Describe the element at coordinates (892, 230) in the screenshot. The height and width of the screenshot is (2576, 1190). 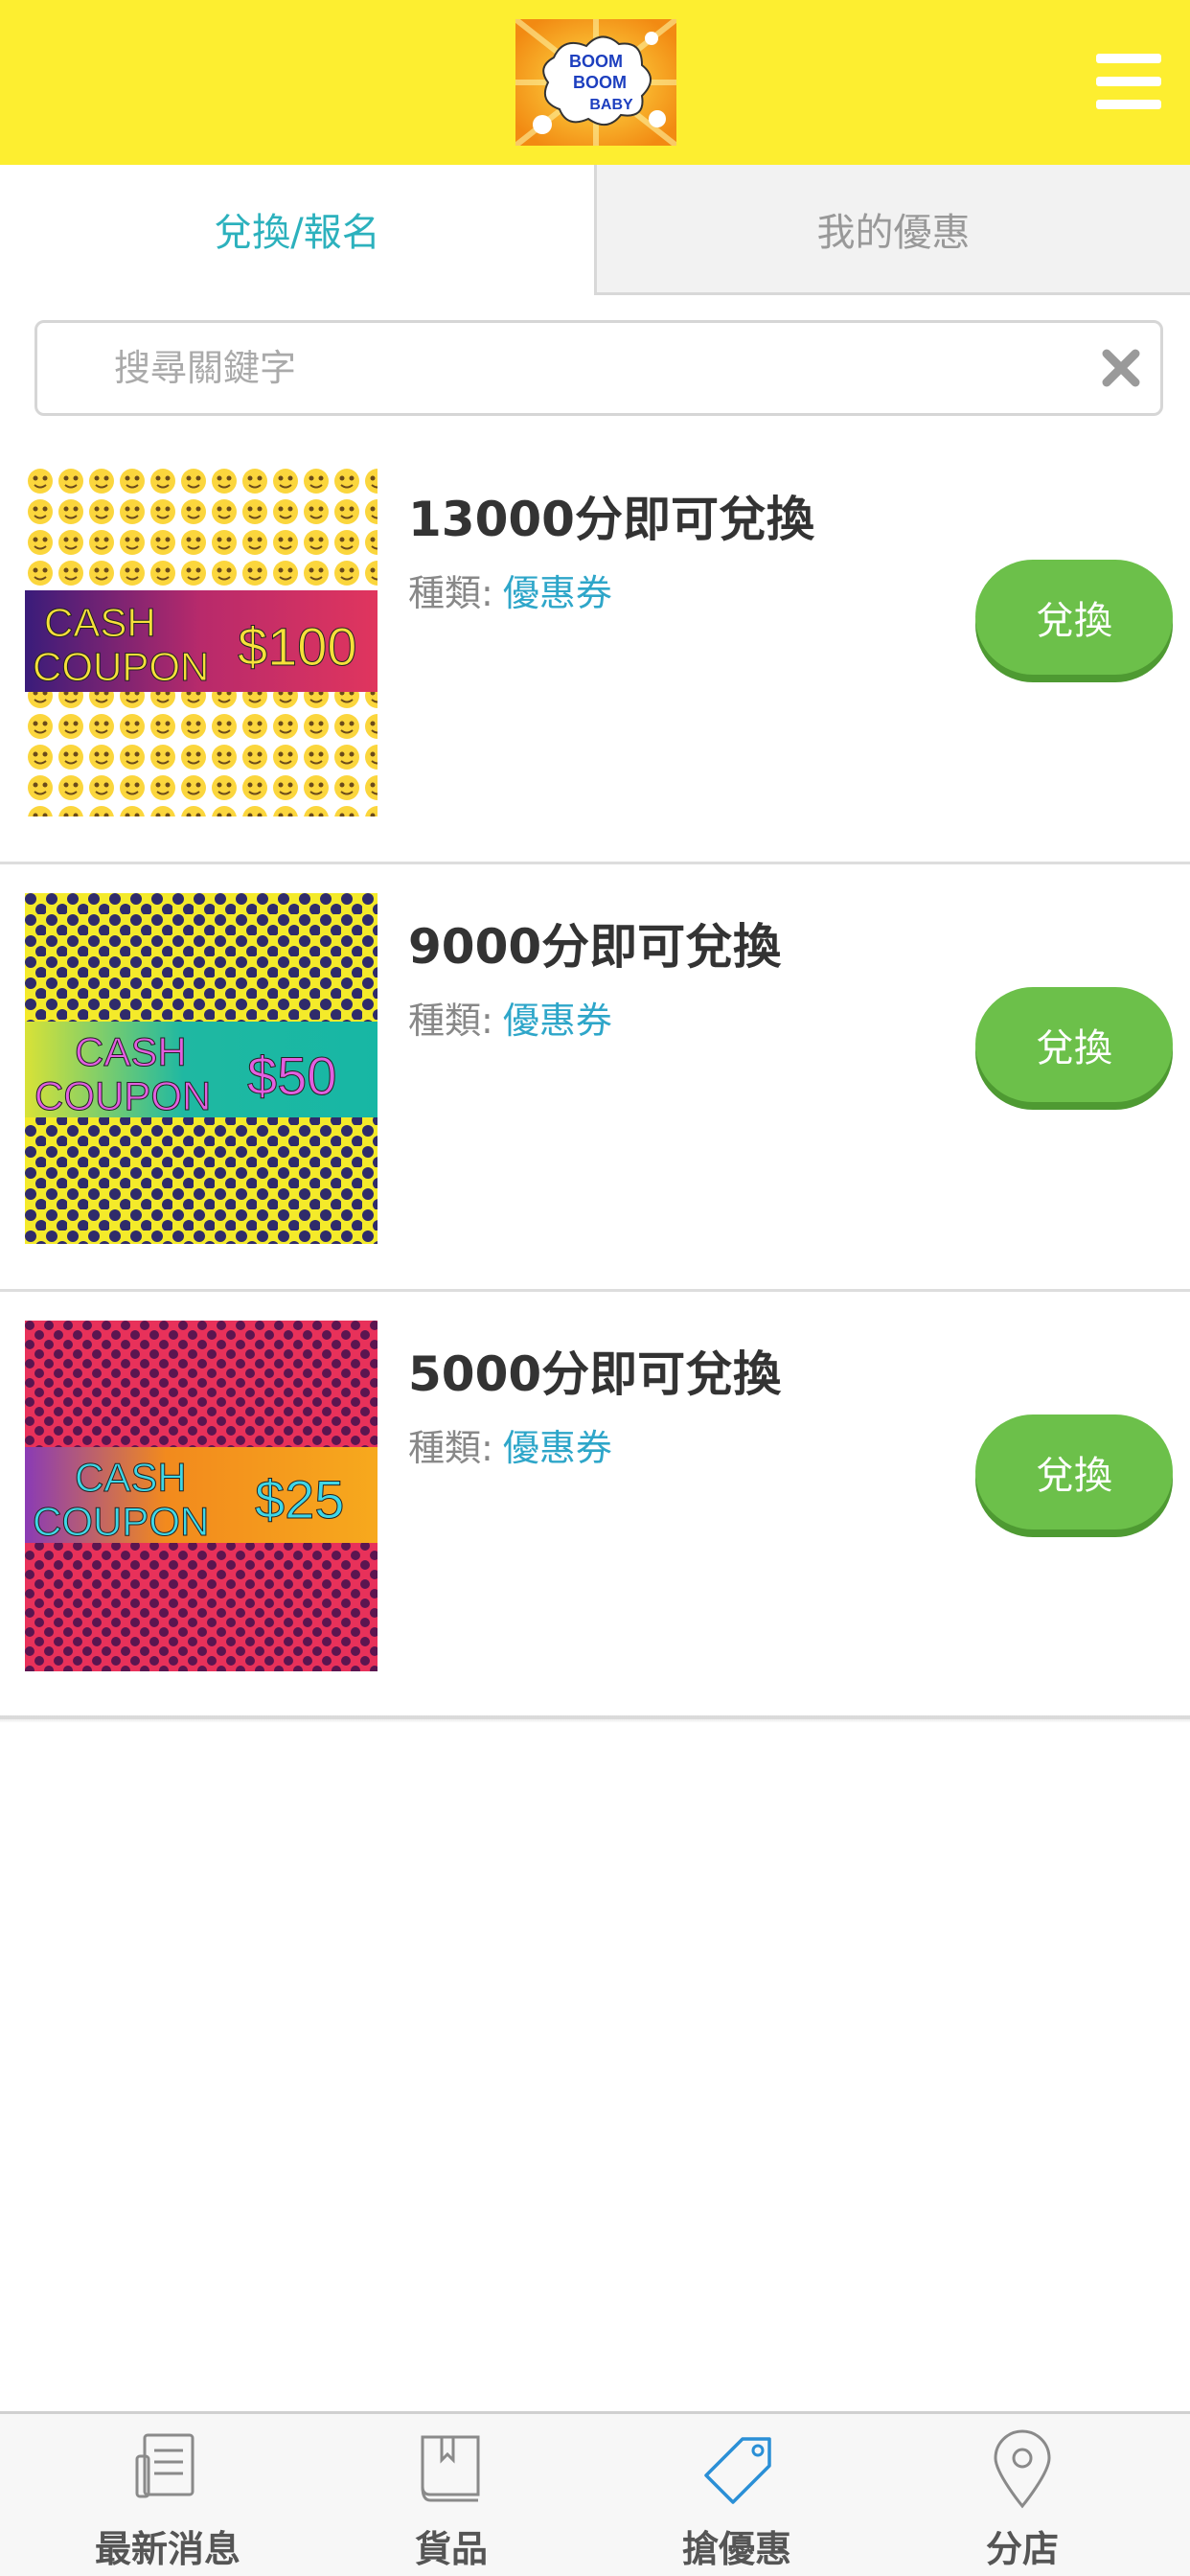
I see `tab-my-offers: 我的優惠` at that location.